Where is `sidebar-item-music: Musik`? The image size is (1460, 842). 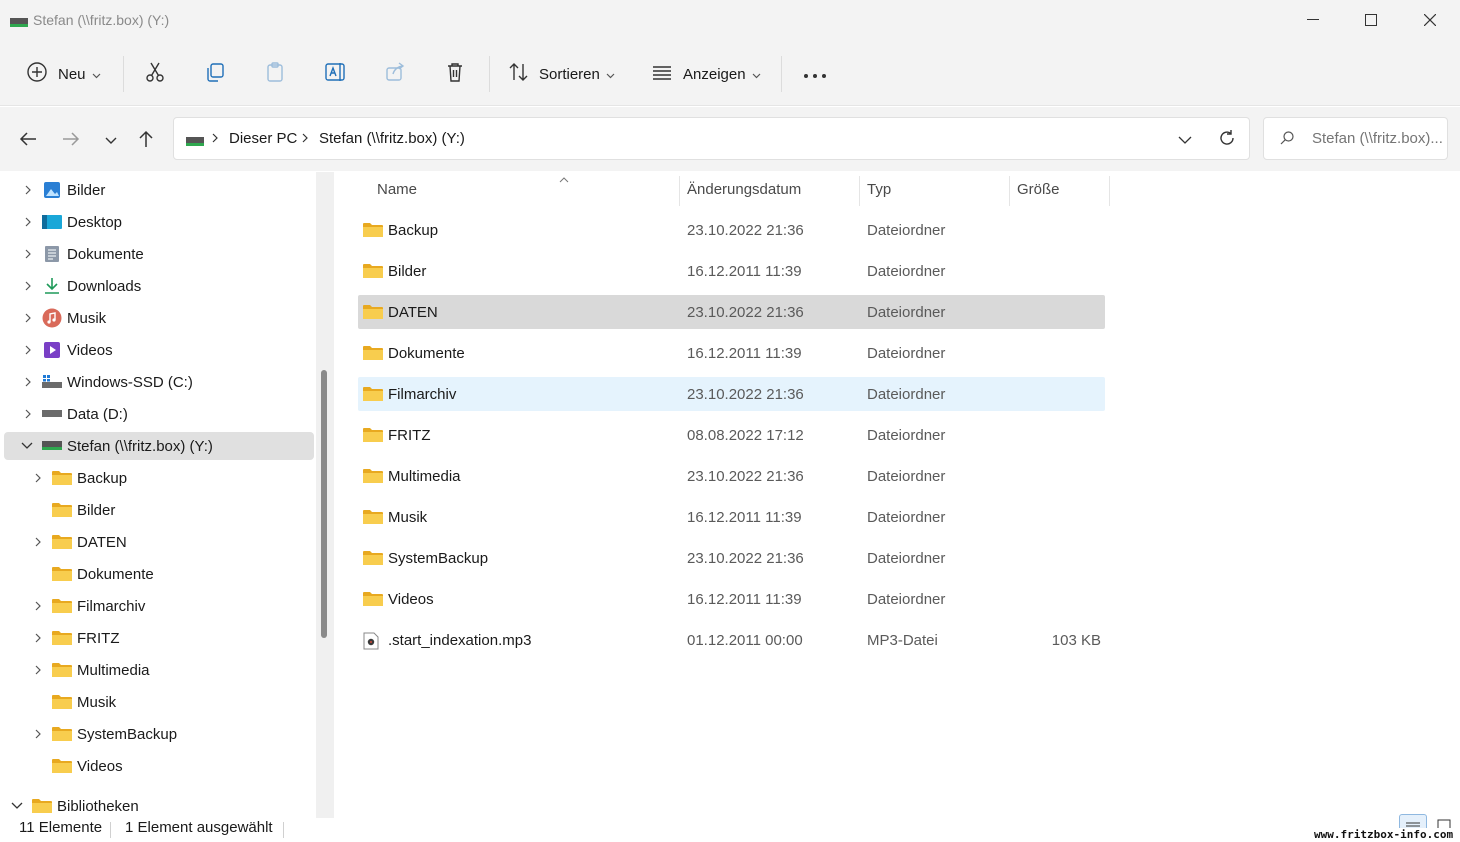
sidebar-item-music: Musik is located at coordinates (159, 318).